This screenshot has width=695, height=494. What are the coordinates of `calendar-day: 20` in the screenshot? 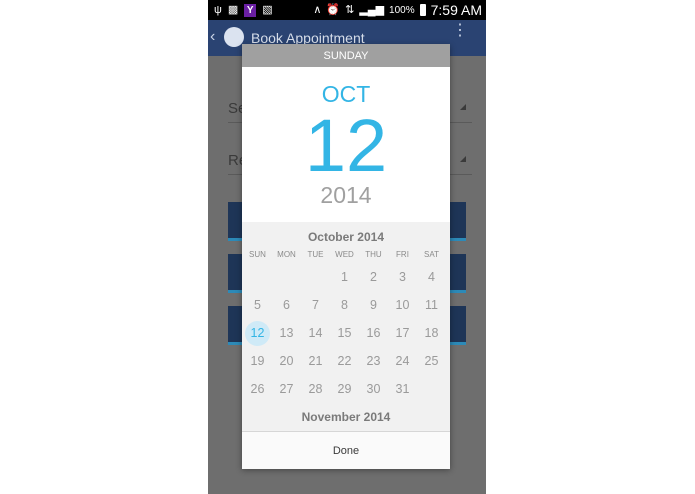 It's located at (286, 361).